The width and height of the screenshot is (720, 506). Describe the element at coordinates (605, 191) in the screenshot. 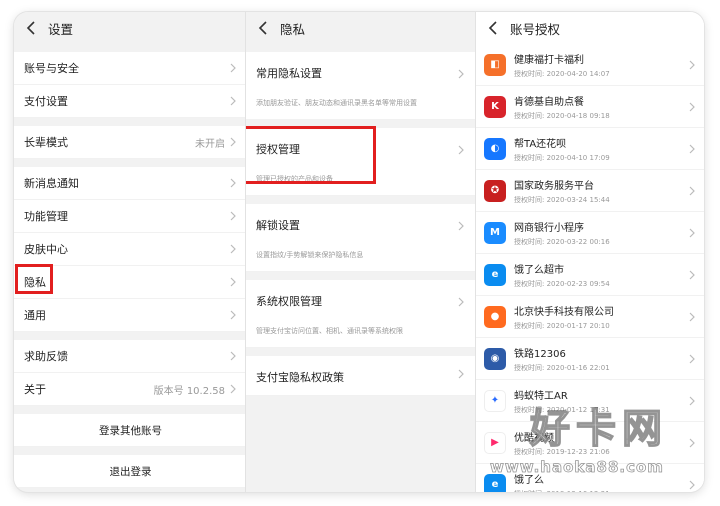

I see `auth-item-text: 国家政务服务平台授权时间: 2020-03-24 15:44` at that location.